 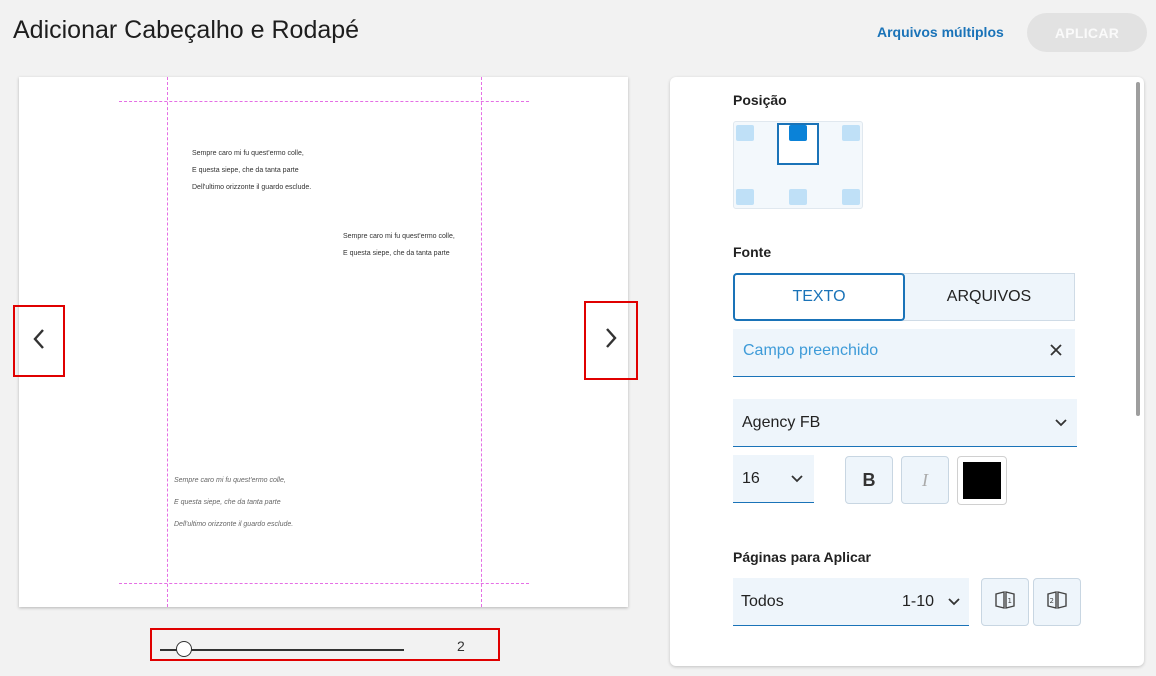 I want to click on multiple-files-link: Arquivos múltiplos, so click(x=940, y=32).